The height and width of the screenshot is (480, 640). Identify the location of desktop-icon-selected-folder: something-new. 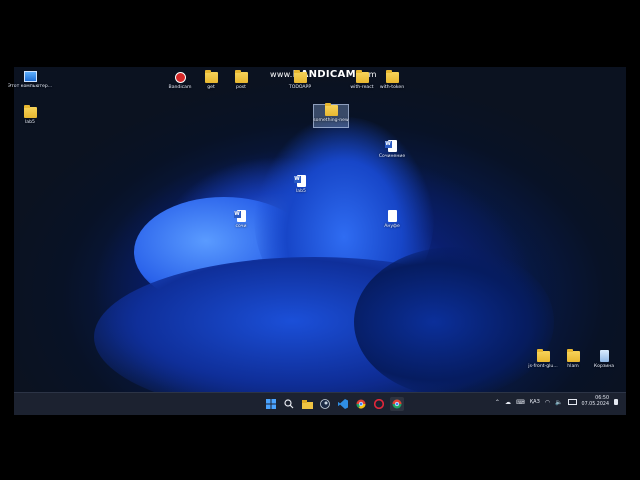
(331, 115).